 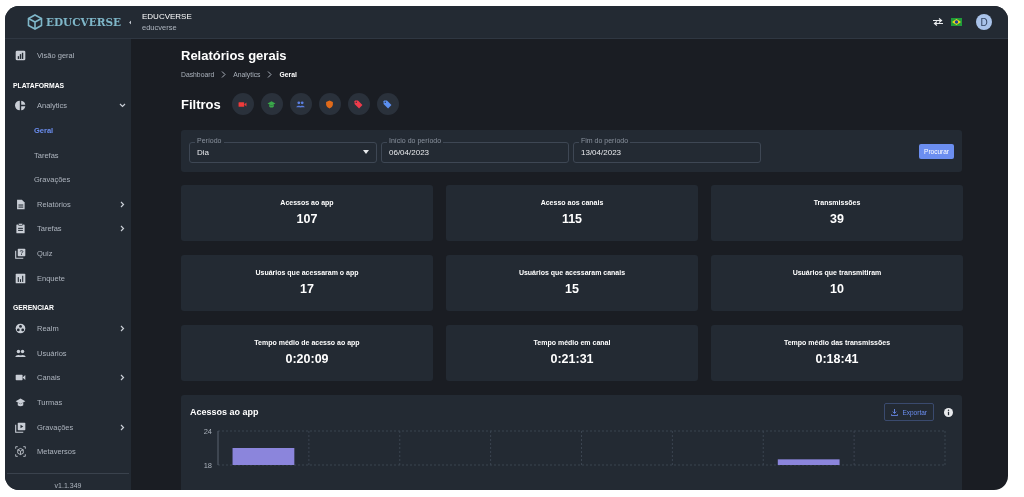 What do you see at coordinates (20, 204) in the screenshot?
I see `document-icon` at bounding box center [20, 204].